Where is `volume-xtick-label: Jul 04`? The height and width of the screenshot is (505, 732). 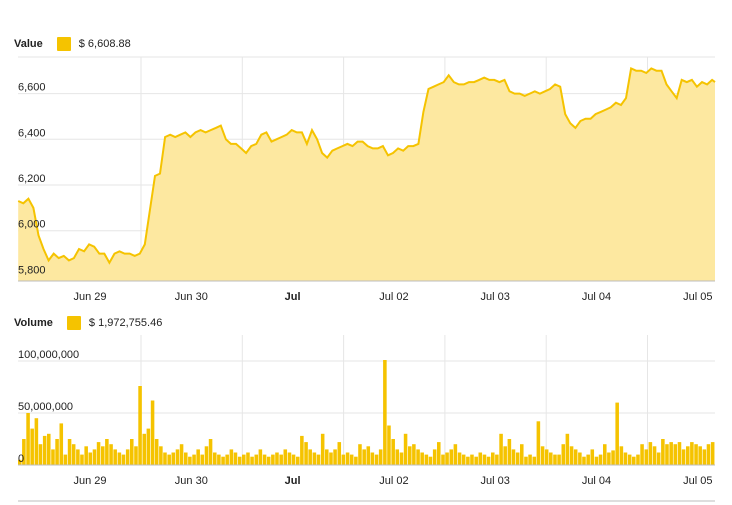
volume-xtick-label: Jul 04 is located at coordinates (596, 481).